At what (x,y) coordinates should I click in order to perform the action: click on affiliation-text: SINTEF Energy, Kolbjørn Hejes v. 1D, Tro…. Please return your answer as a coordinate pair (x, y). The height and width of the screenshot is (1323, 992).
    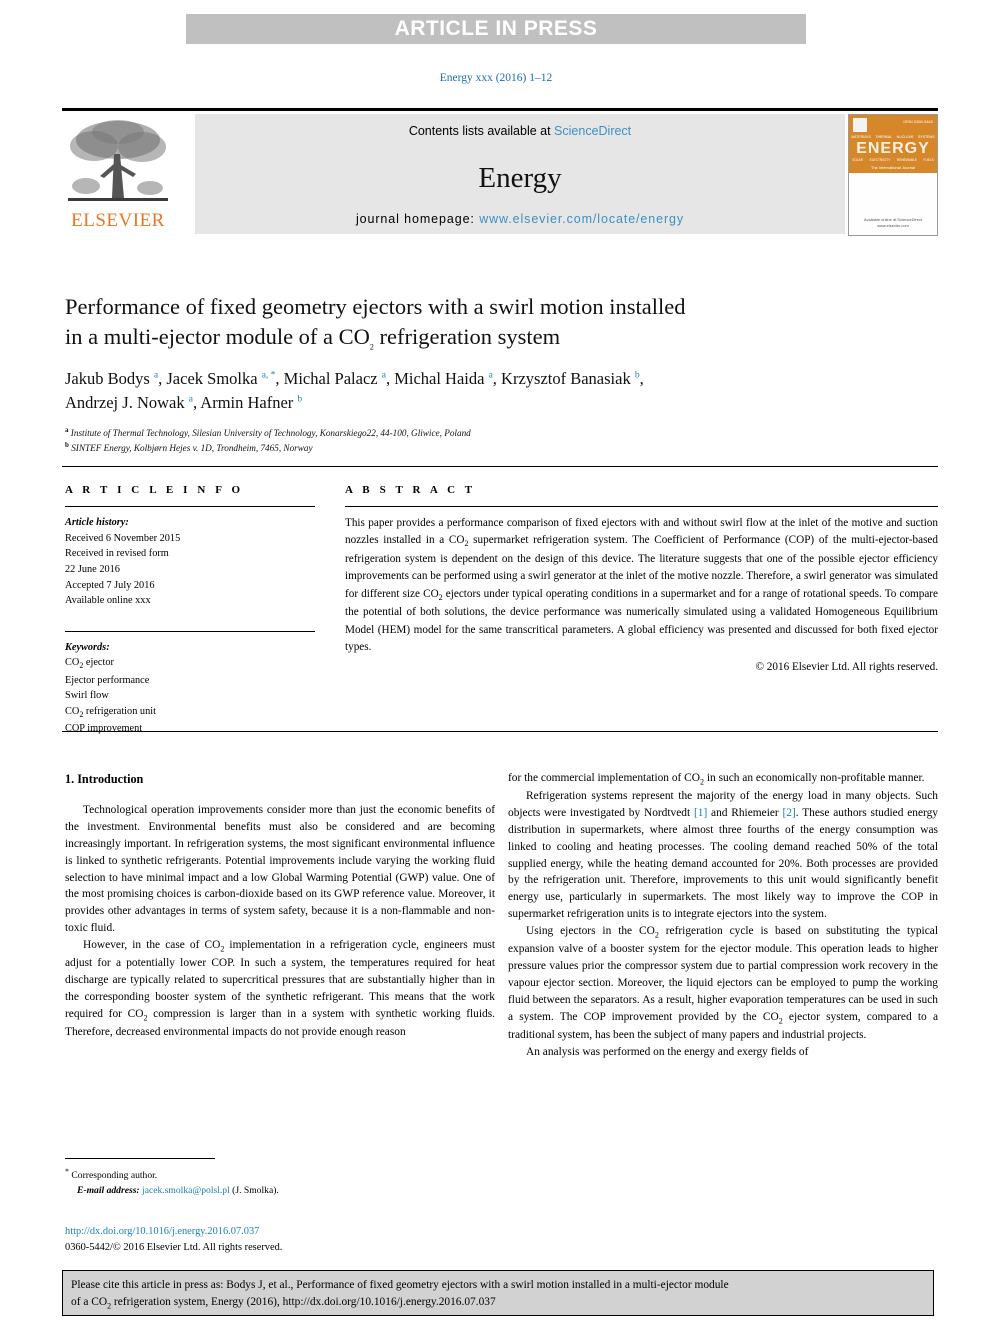
    Looking at the image, I should click on (192, 448).